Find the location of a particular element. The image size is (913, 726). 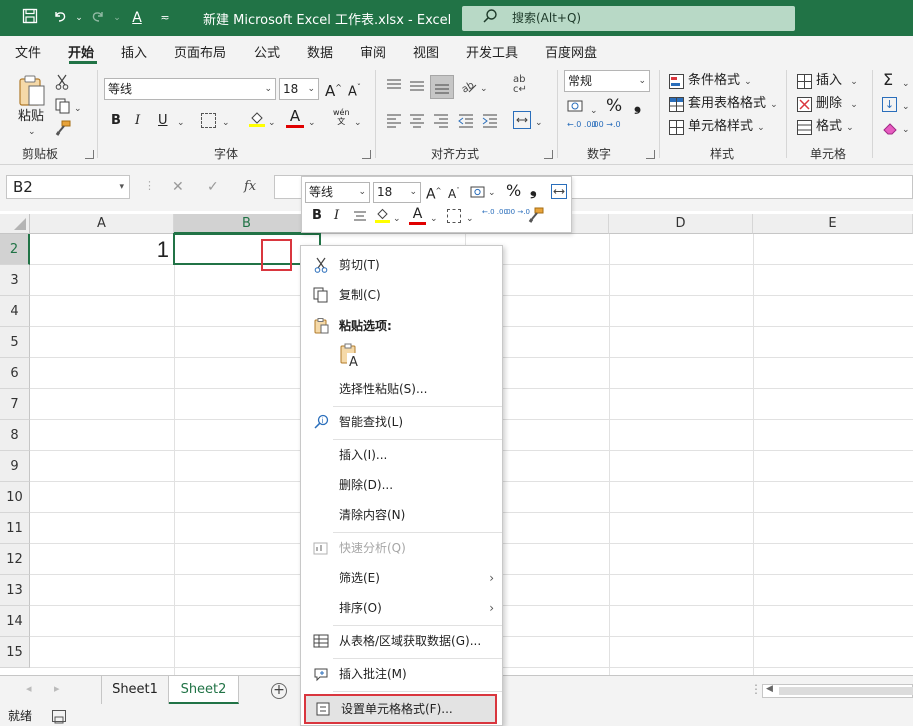

tab-formulas: 公式 is located at coordinates (267, 51).